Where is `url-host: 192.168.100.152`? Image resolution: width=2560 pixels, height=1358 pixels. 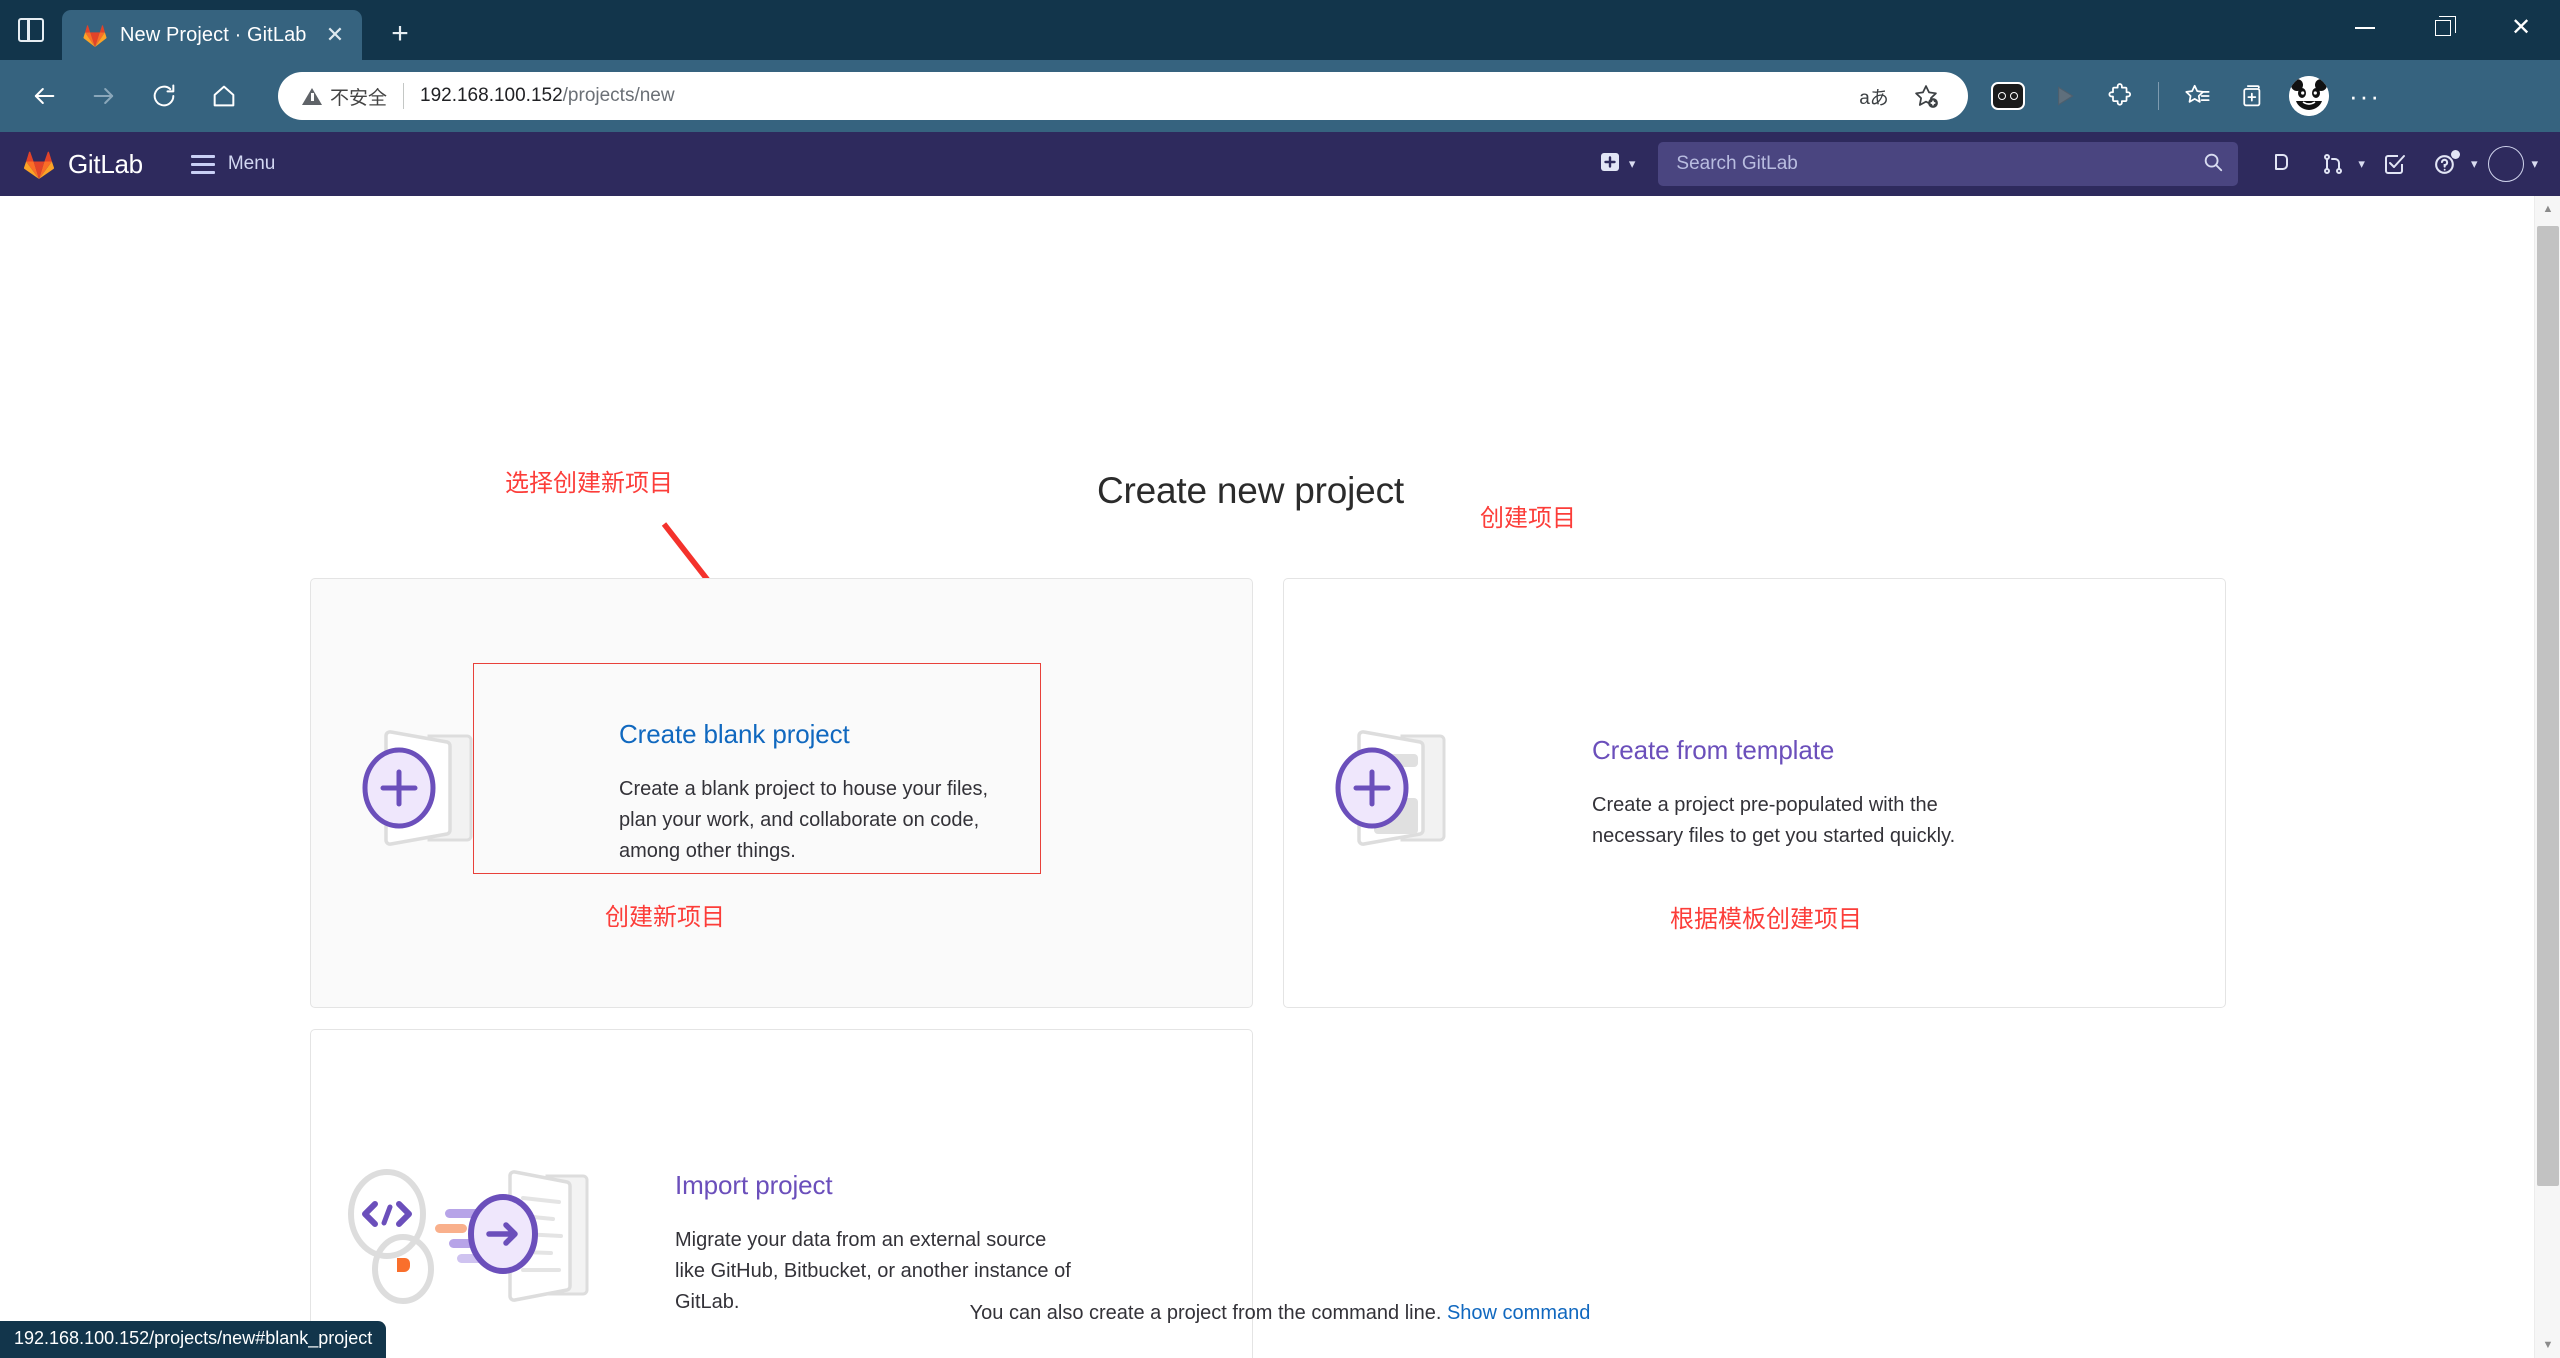
url-host: 192.168.100.152 is located at coordinates (491, 95).